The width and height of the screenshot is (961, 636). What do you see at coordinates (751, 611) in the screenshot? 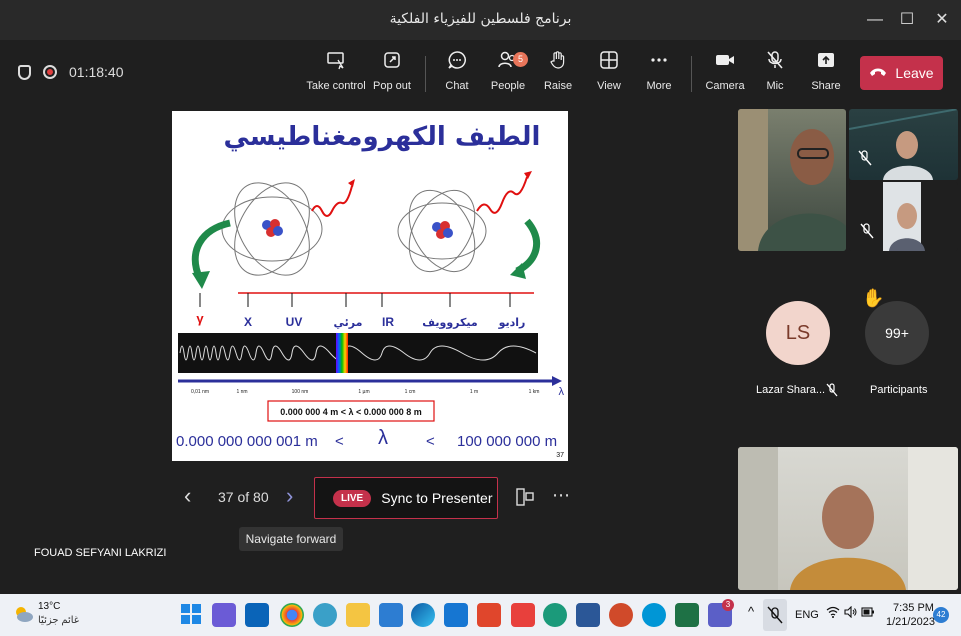
I see `chevron-up-icon: ^` at bounding box center [751, 611].